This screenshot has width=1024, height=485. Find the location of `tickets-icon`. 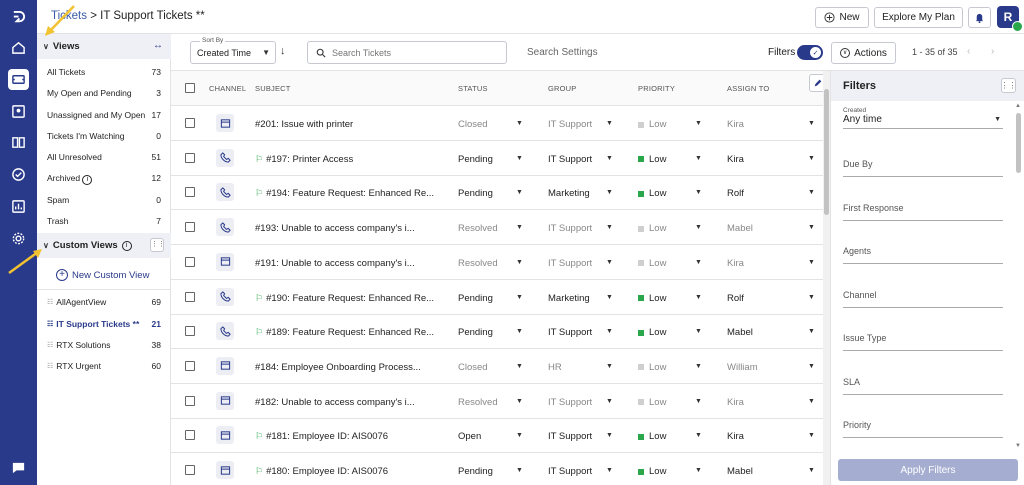

tickets-icon is located at coordinates (18, 79).